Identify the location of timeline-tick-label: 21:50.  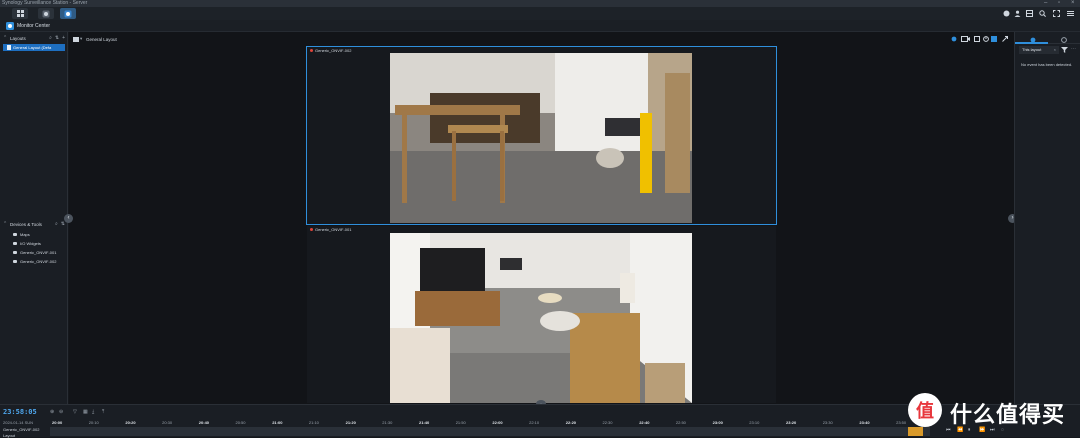
(460, 422).